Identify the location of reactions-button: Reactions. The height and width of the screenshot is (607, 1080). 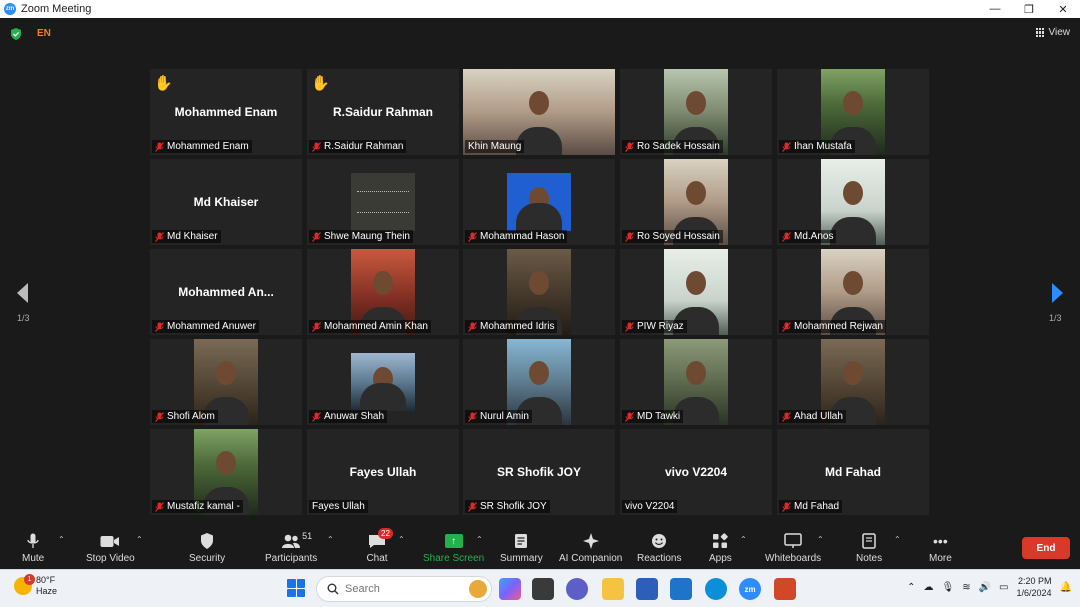
(659, 549).